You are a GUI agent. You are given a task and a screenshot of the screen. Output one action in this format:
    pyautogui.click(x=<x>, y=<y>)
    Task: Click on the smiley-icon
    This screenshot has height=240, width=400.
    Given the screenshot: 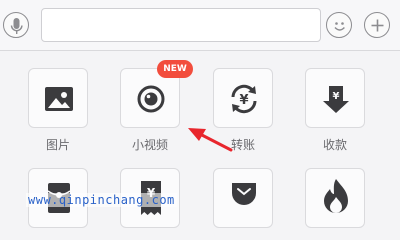 What is the action you would take?
    pyautogui.click(x=339, y=26)
    